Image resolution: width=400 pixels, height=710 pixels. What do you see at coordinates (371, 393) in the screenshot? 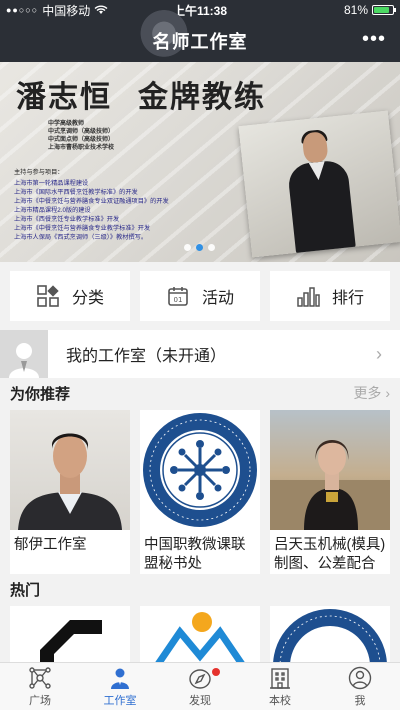
I see `more-link: 更多 ›` at bounding box center [371, 393].